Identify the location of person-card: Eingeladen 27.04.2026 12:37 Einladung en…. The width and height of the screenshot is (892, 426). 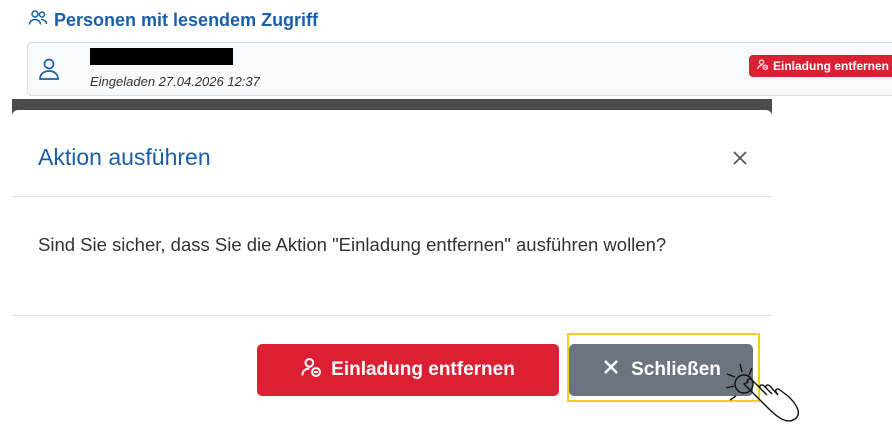
(459, 69).